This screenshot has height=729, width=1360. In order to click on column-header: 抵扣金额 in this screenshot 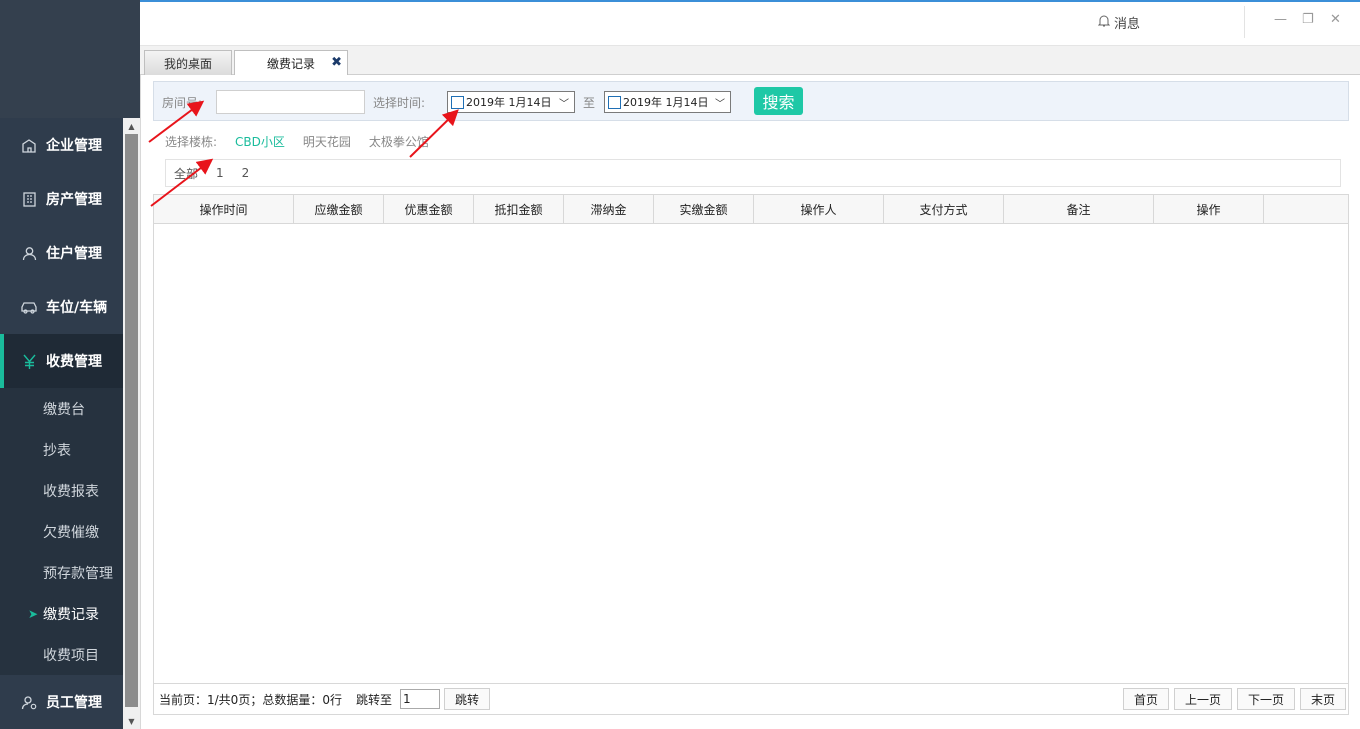, I will do `click(519, 209)`.